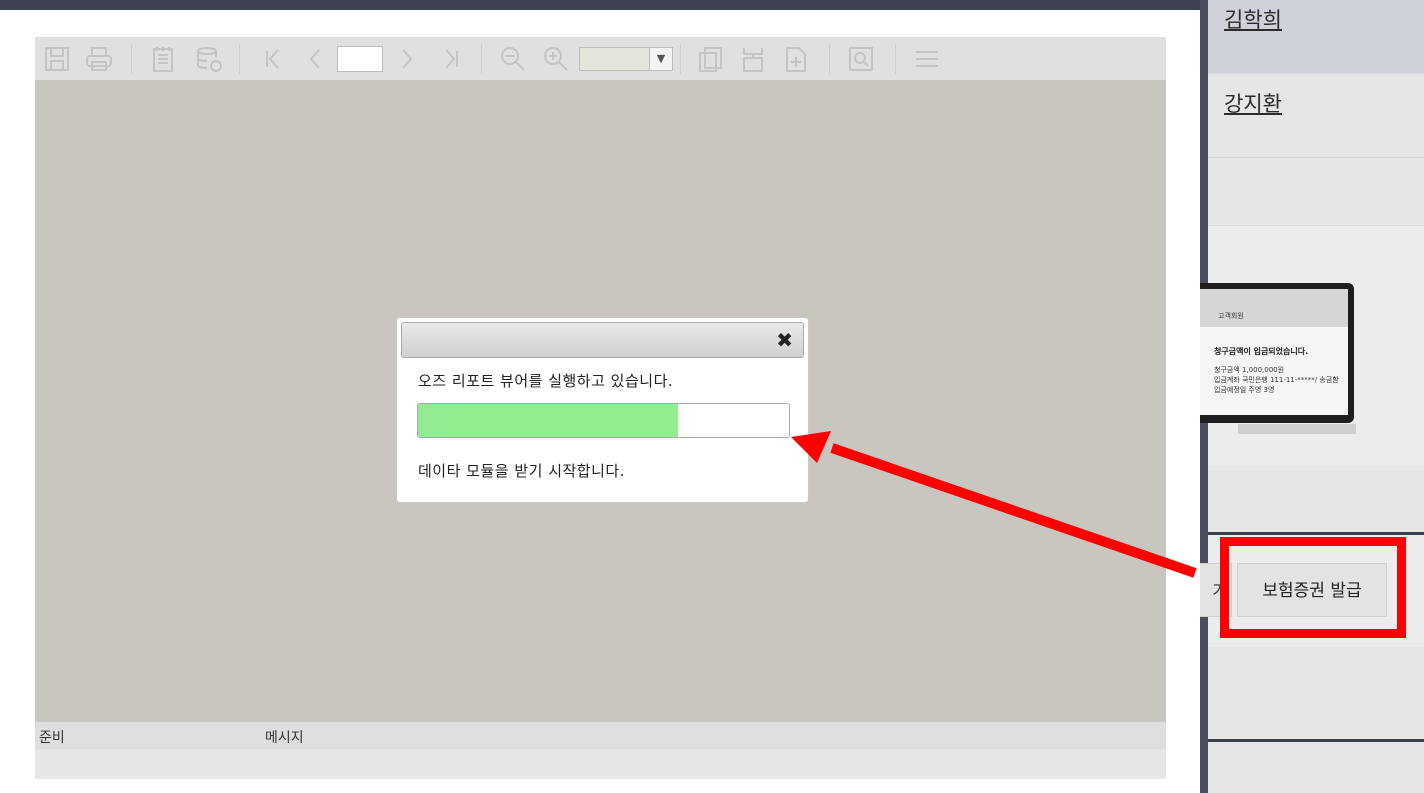 This screenshot has width=1424, height=793. I want to click on promo-line-2: 입금계좌 국민은행 111-11-*****/ 송금함, so click(1276, 380).